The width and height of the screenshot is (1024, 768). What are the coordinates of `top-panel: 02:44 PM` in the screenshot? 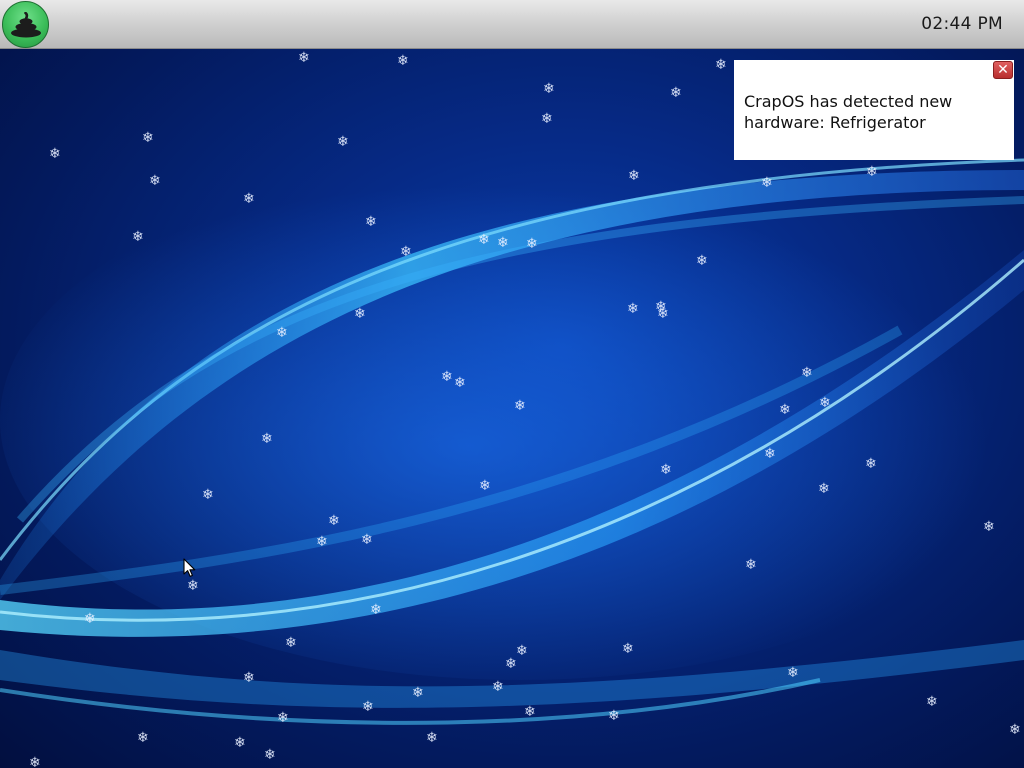 It's located at (512, 24).